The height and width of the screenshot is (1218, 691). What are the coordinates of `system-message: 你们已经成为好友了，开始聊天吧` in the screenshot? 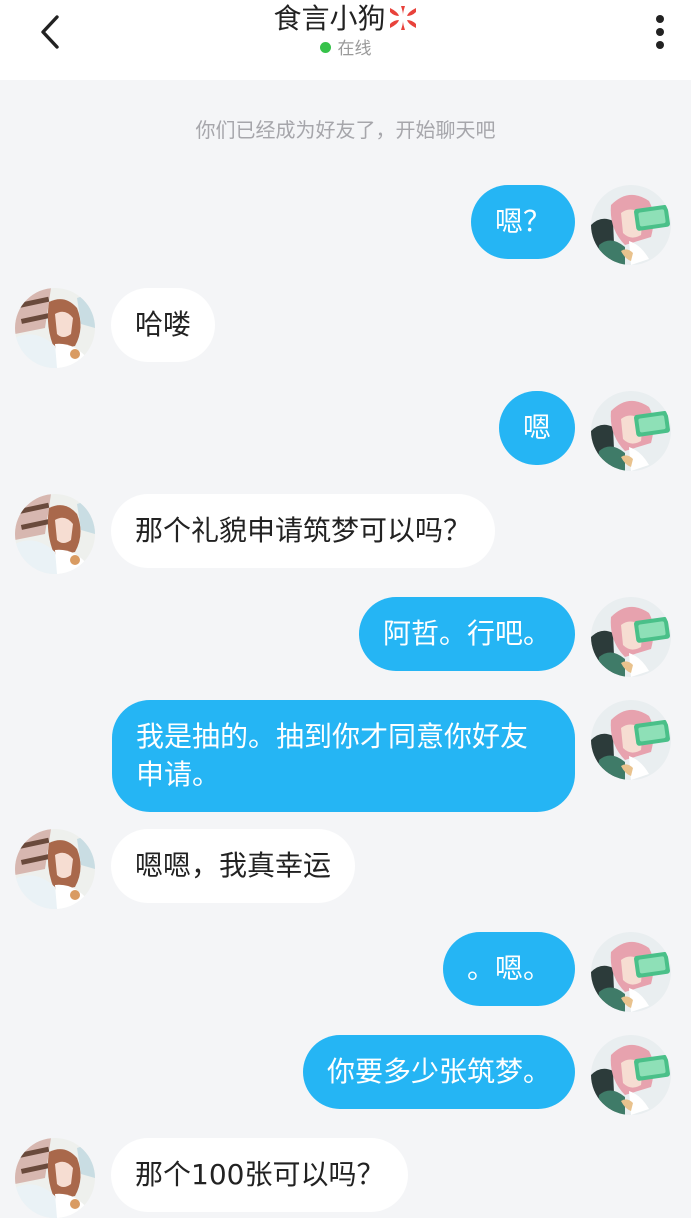 It's located at (345, 130).